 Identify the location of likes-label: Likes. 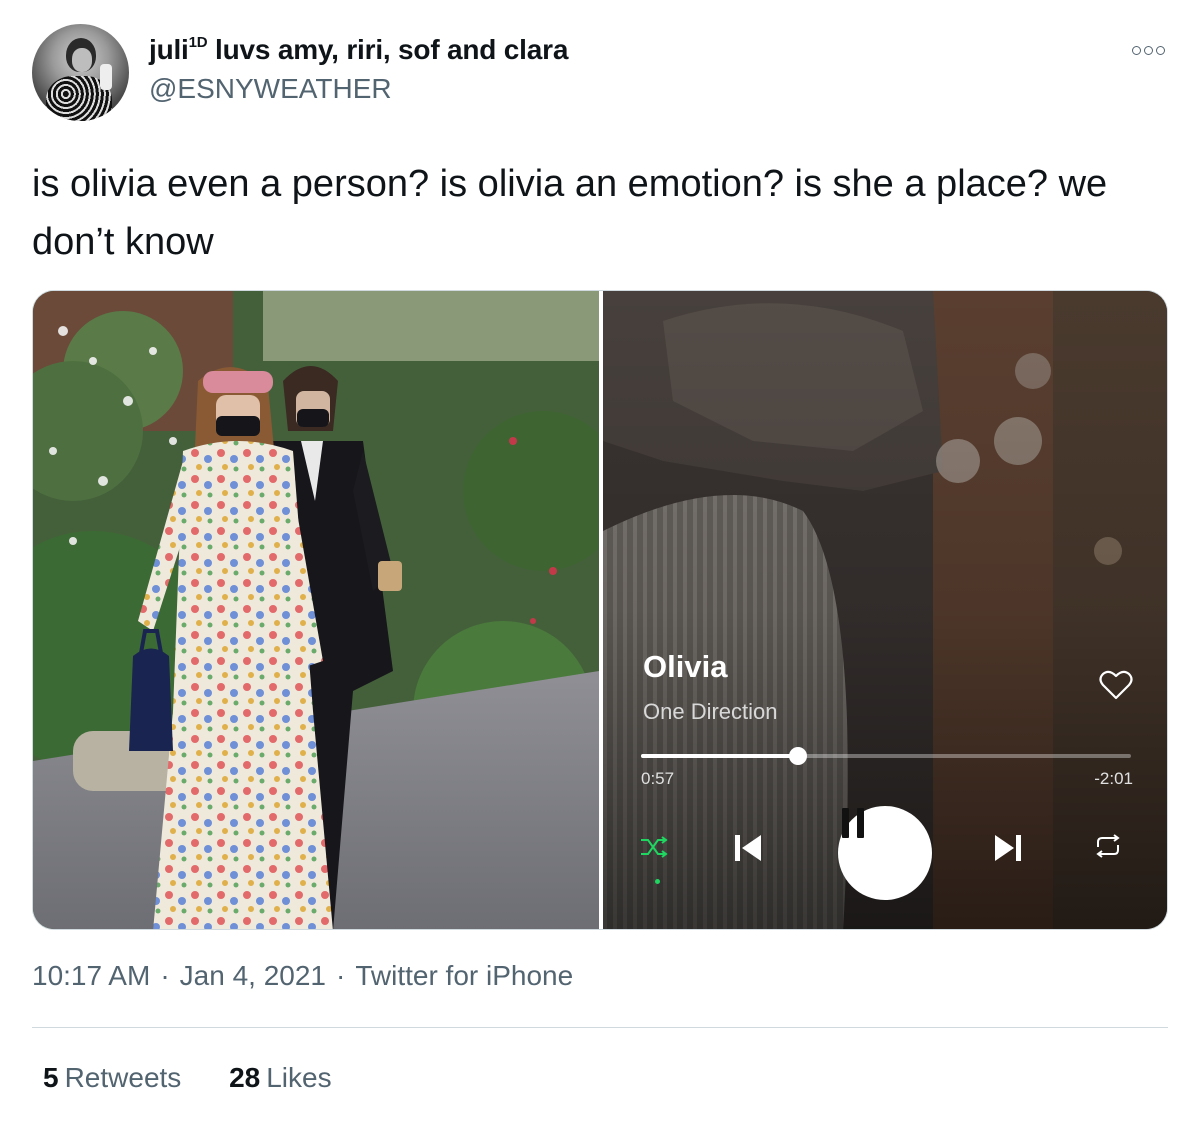
(299, 1077).